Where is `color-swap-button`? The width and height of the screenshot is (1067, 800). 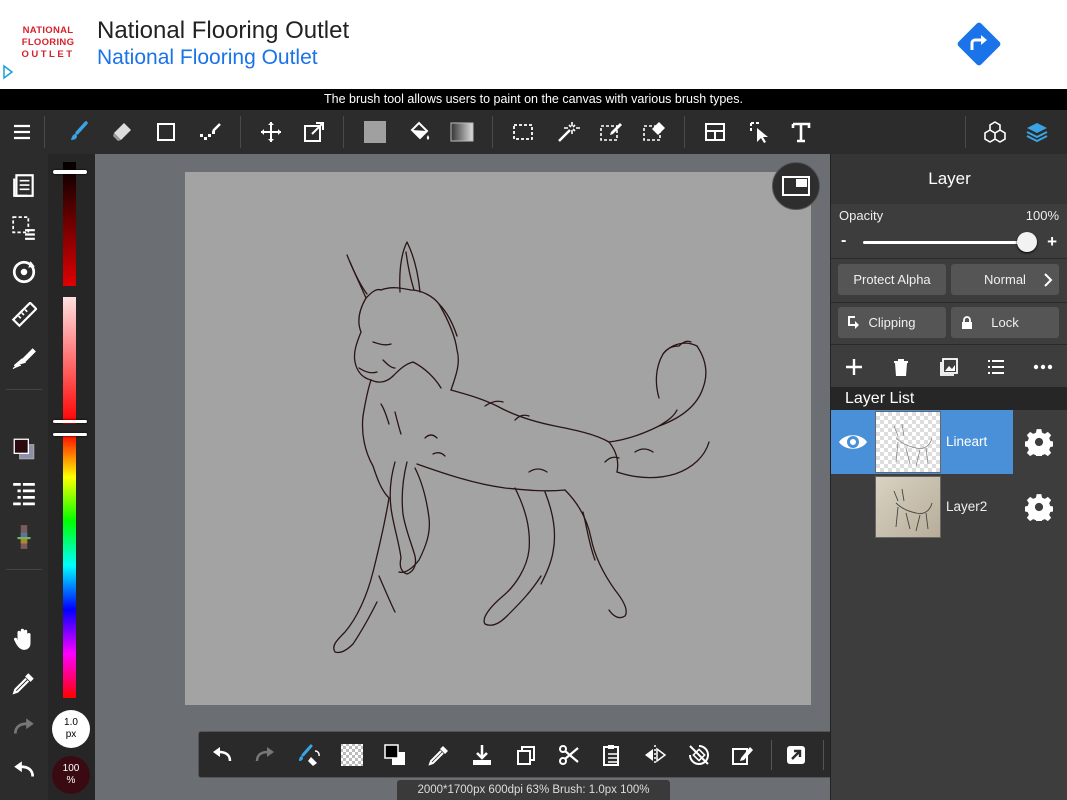 color-swap-button is located at coordinates (395, 755).